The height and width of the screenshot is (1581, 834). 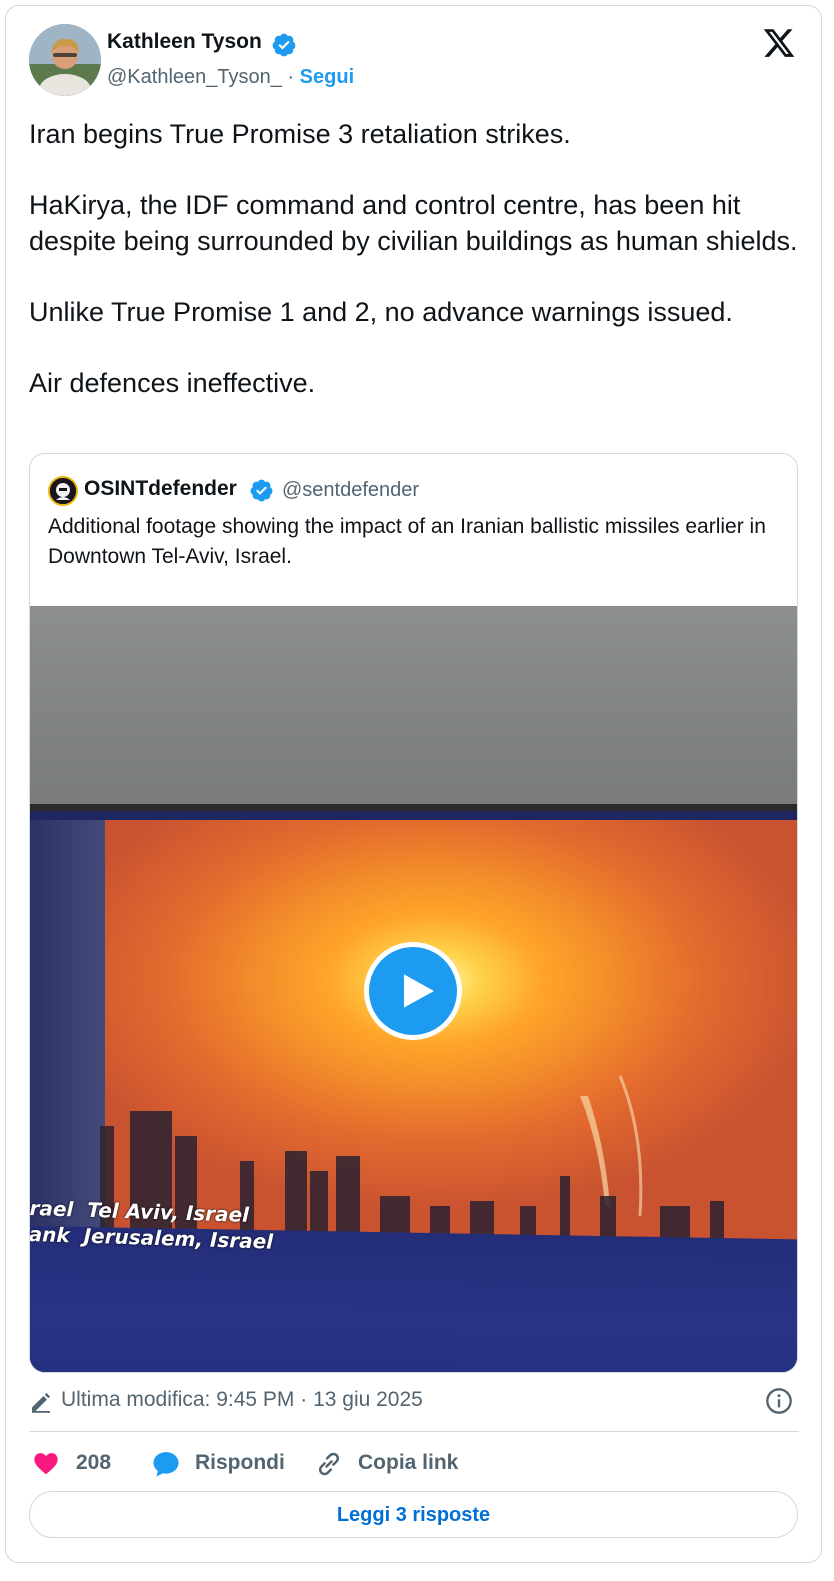 What do you see at coordinates (327, 77) in the screenshot?
I see `follow-button: Segui` at bounding box center [327, 77].